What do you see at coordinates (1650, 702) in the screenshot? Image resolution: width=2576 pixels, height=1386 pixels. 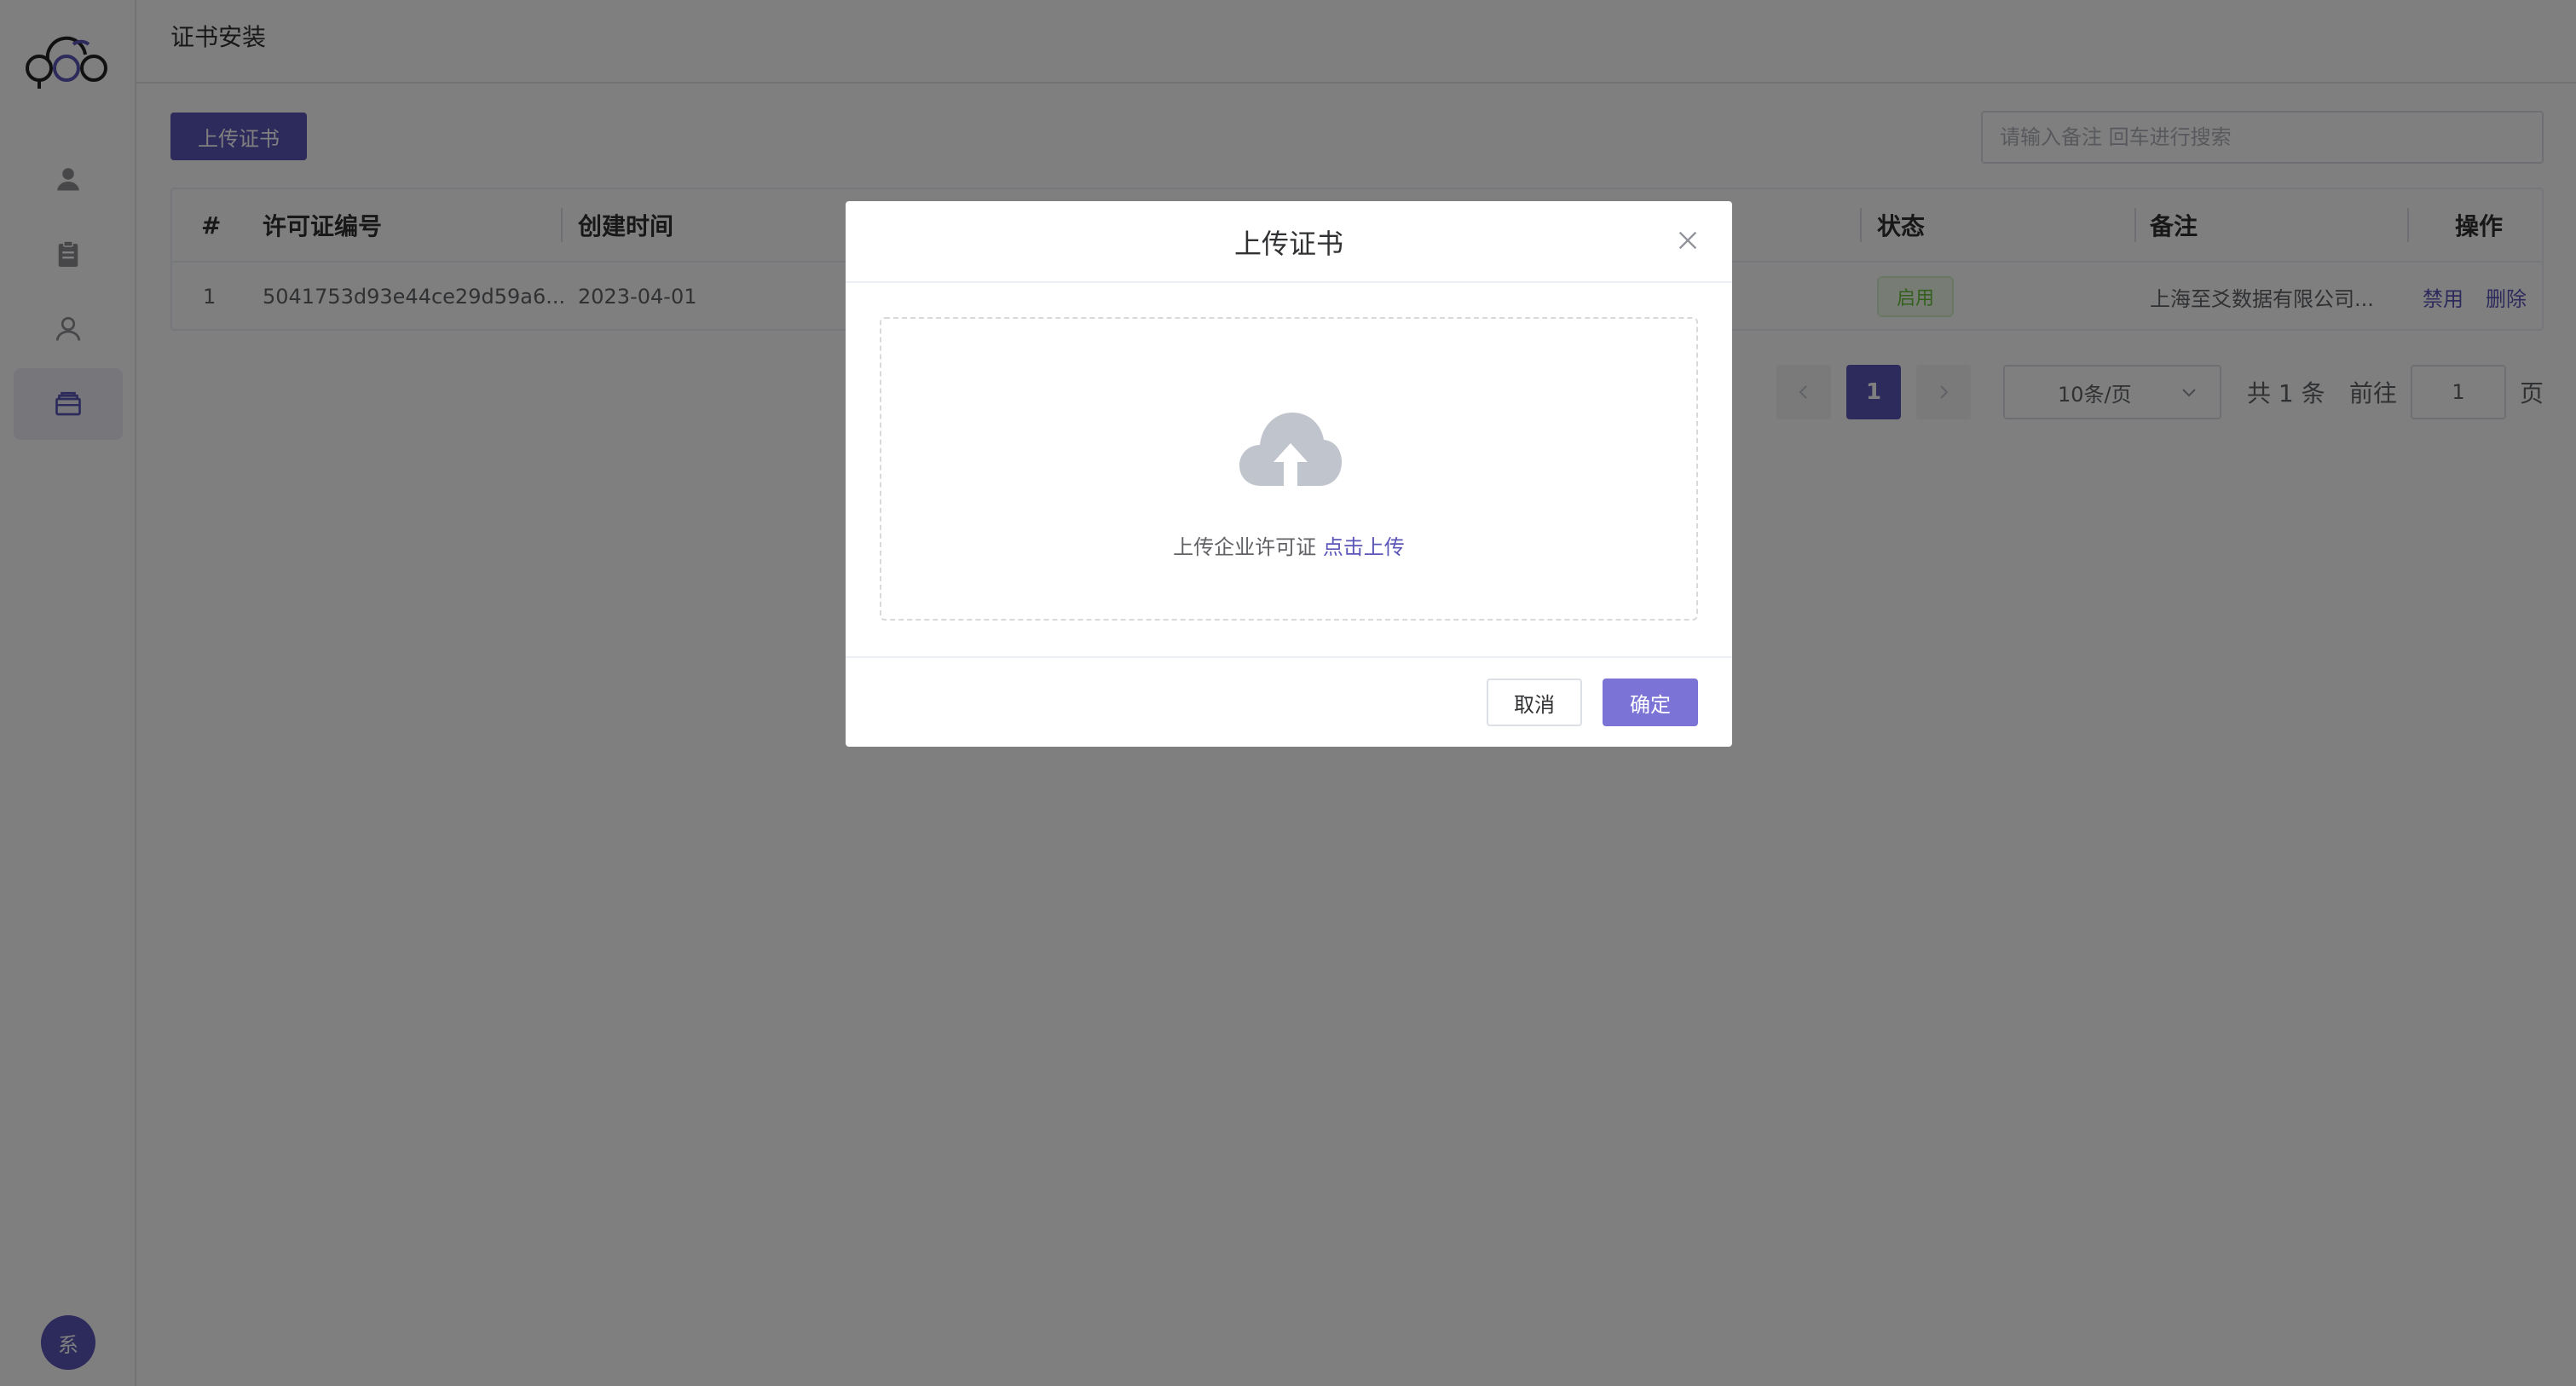 I see `confirm-button: 确定` at bounding box center [1650, 702].